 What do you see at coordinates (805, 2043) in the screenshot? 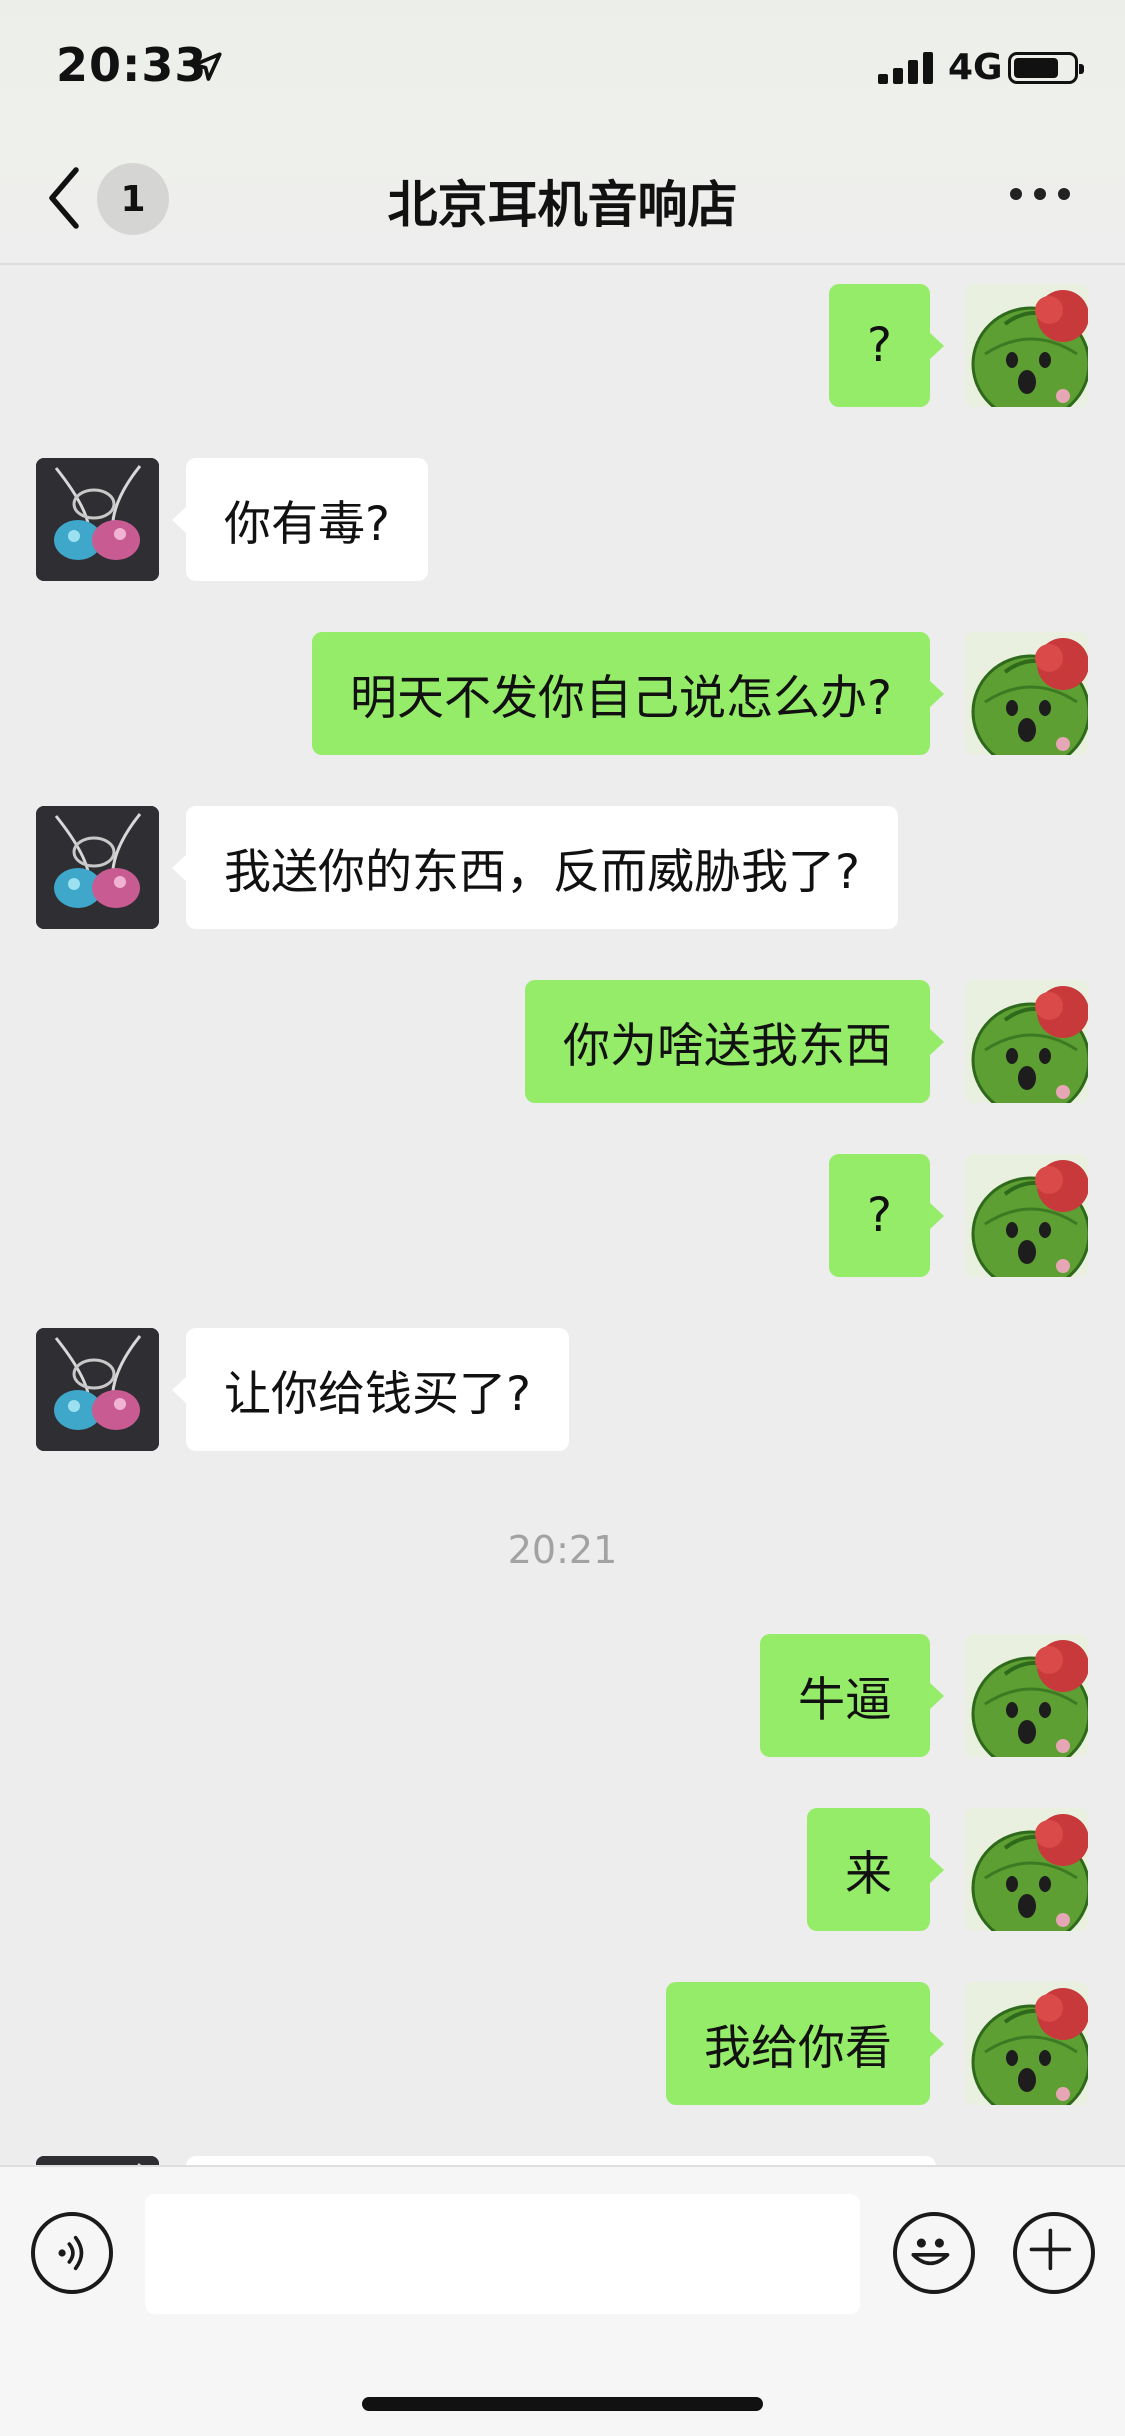
I see `message-bubble-sent: 我给你看` at bounding box center [805, 2043].